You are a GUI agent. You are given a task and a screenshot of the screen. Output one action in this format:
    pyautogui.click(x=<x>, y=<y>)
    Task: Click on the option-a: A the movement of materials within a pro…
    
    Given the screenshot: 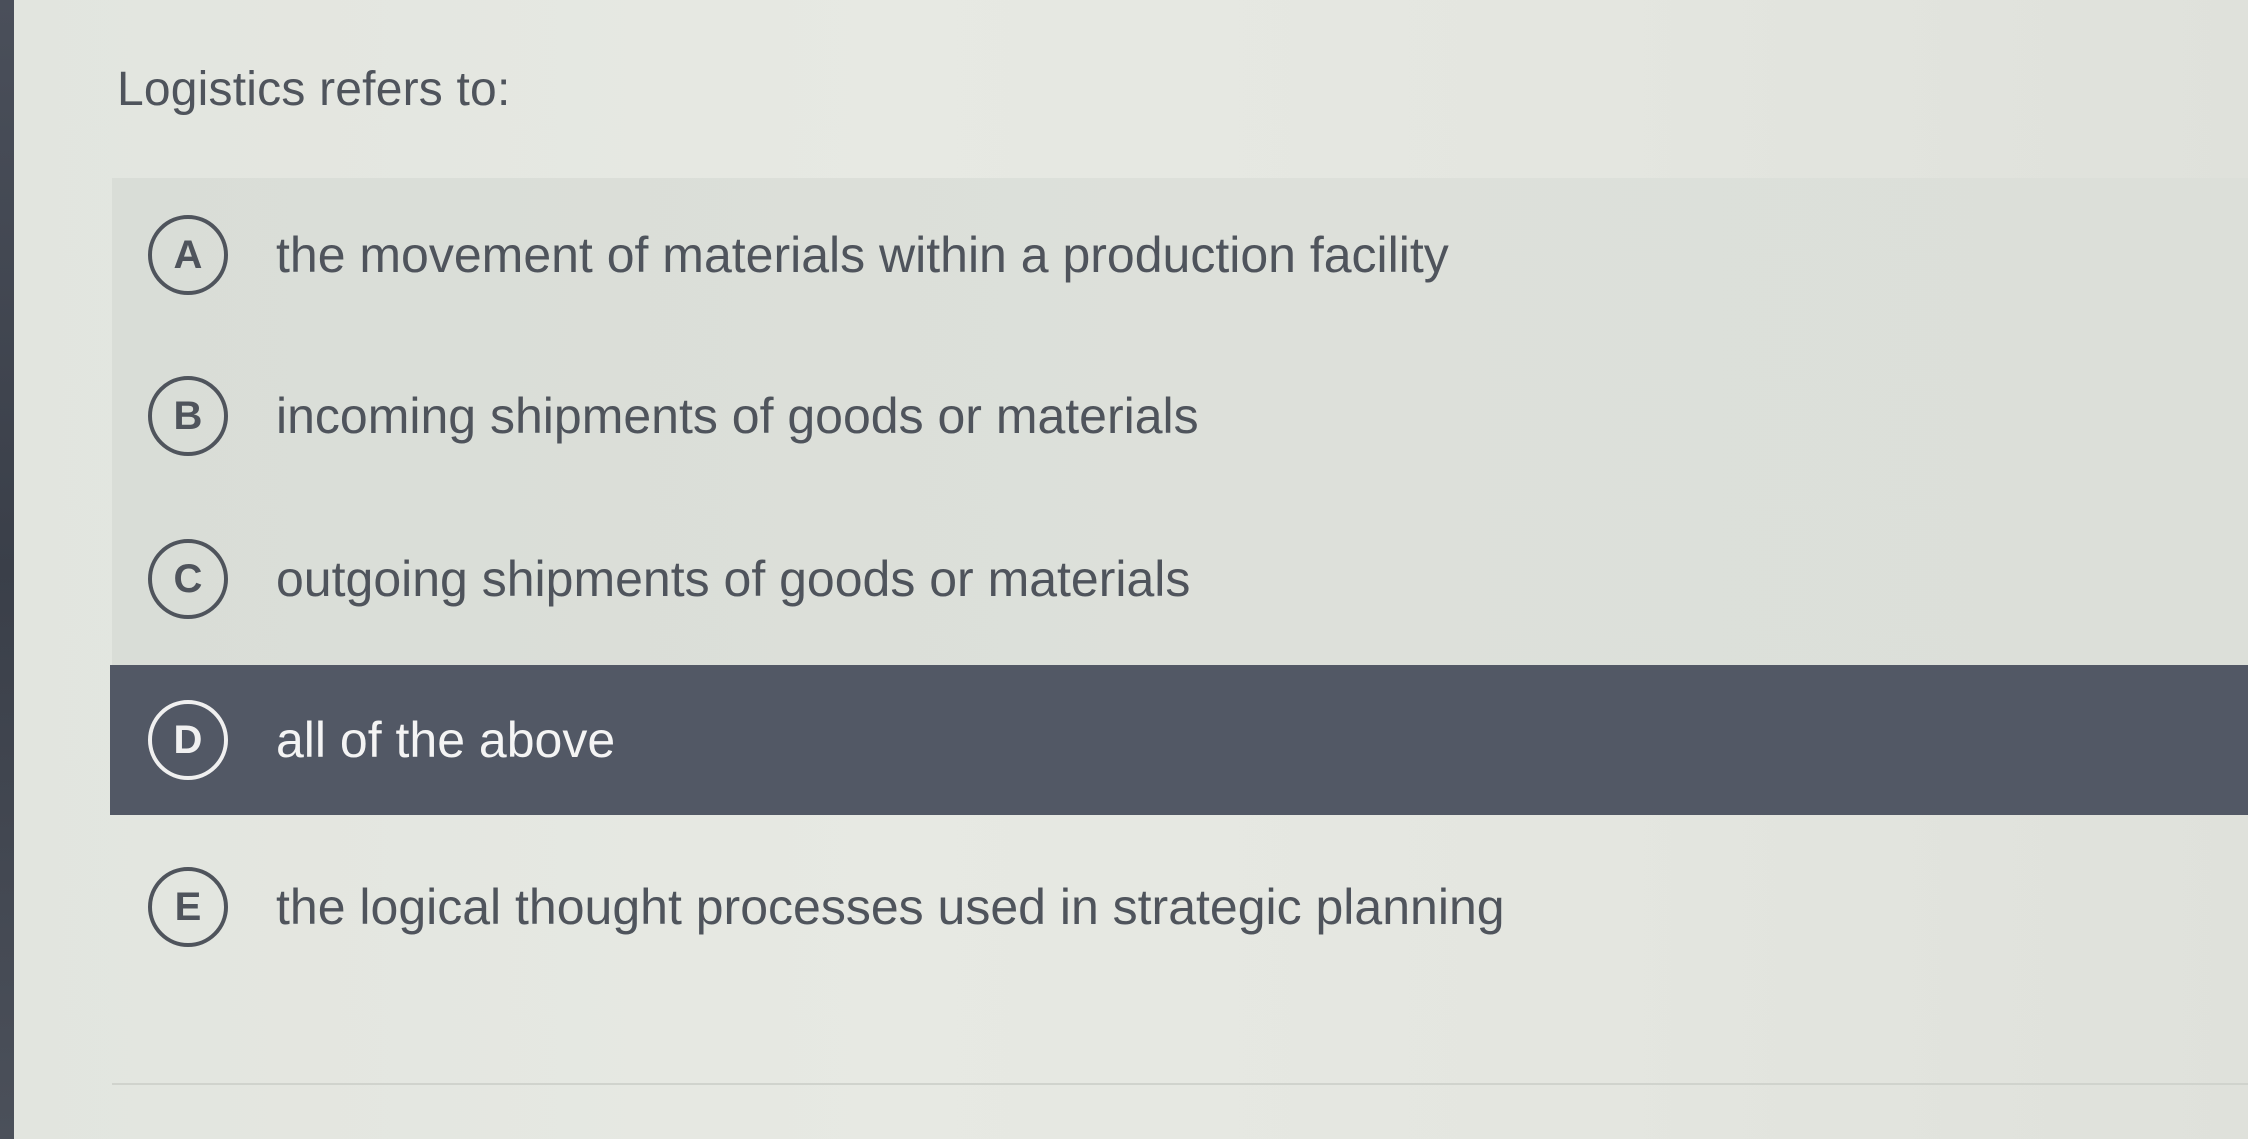 What is the action you would take?
    pyautogui.click(x=1179, y=255)
    